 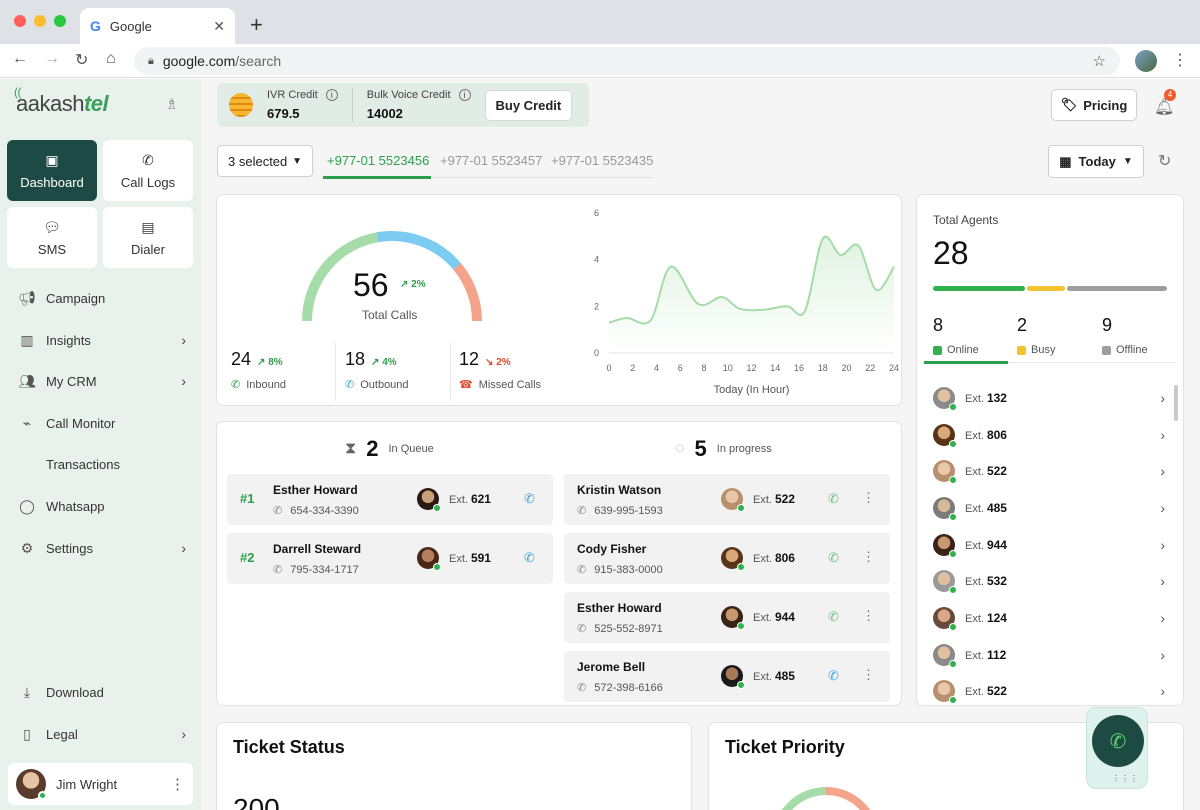 What do you see at coordinates (101, 381) in the screenshot?
I see `sidebar-item-my-crm: 👥︎ My CRM ›` at bounding box center [101, 381].